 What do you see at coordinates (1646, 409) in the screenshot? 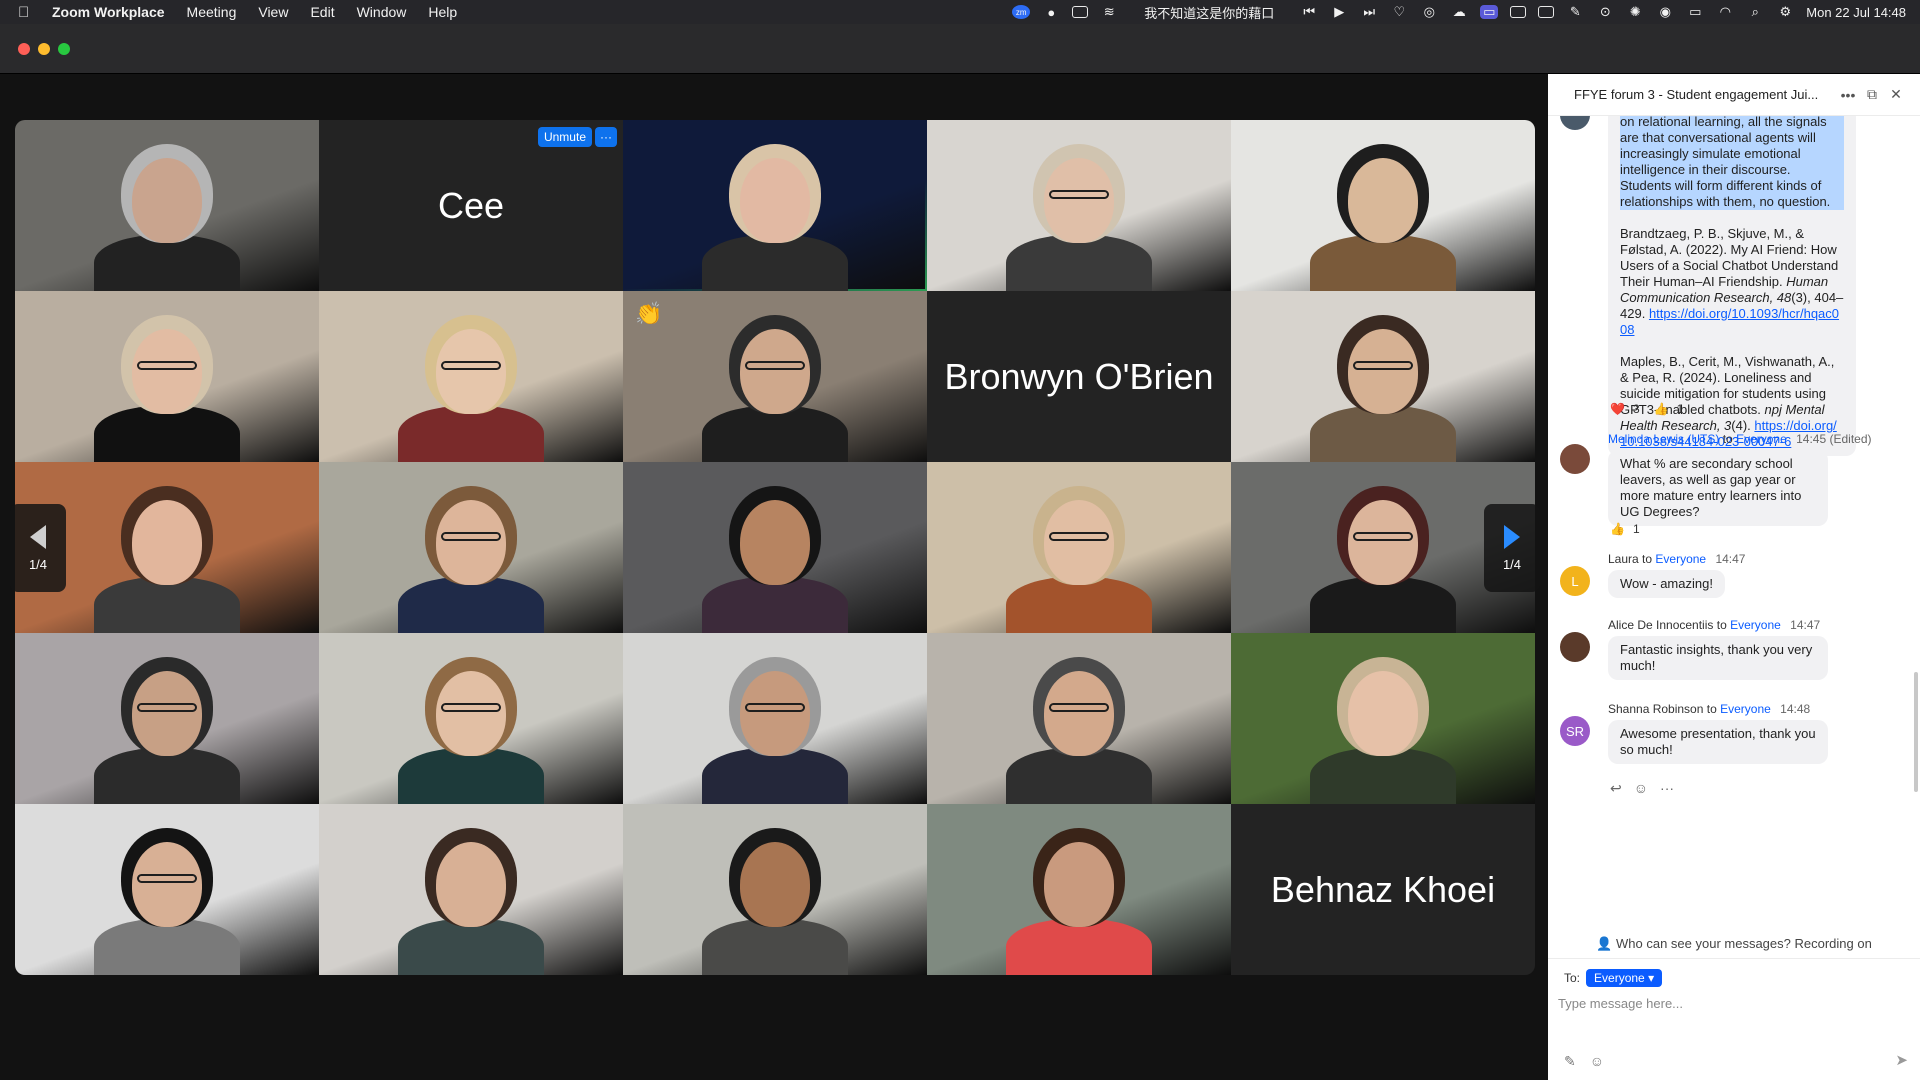
I see `reaction-row: ❤️ 3 👍 1` at bounding box center [1646, 409].